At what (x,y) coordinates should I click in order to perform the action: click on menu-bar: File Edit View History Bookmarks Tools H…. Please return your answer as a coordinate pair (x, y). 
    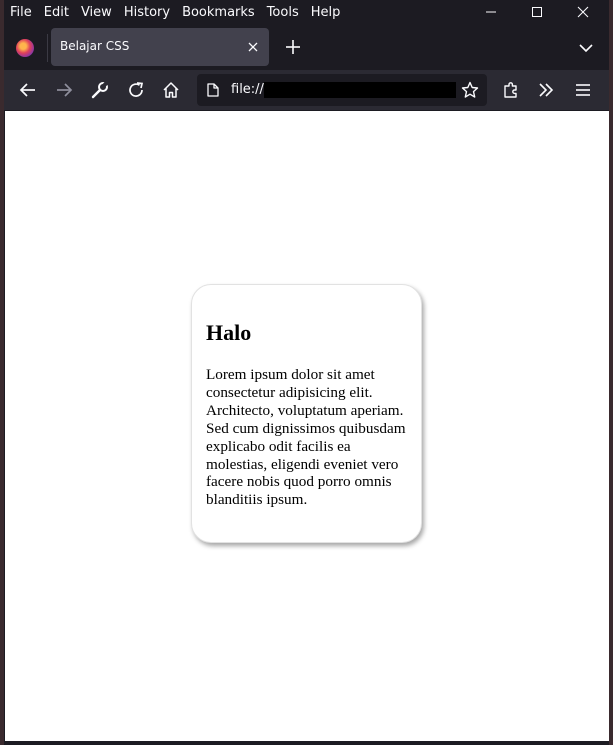
    Looking at the image, I should click on (306, 12).